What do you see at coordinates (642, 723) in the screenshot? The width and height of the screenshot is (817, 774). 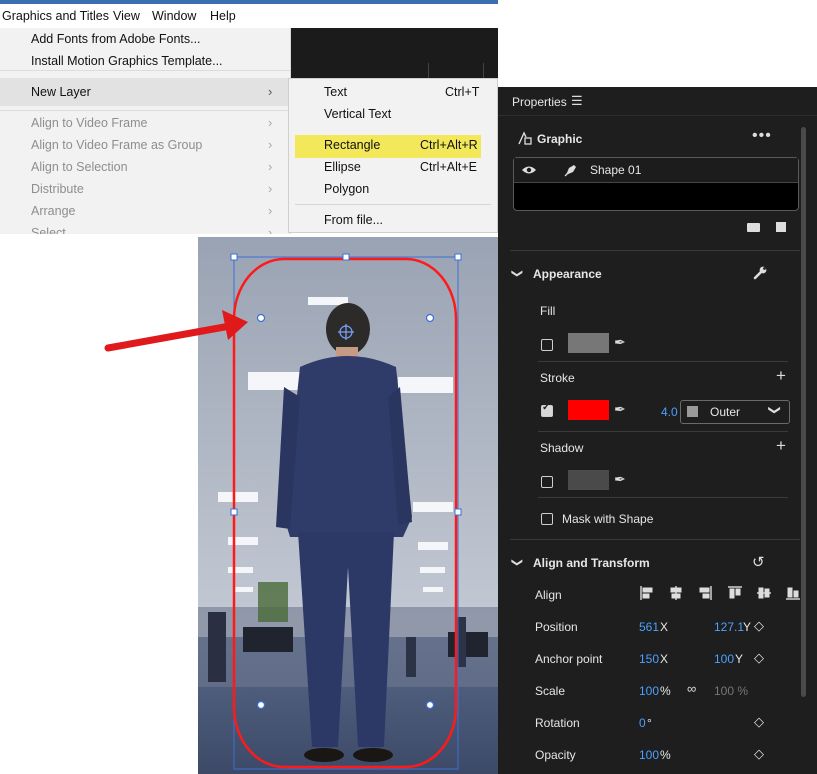 I see `rotation-value: 0` at bounding box center [642, 723].